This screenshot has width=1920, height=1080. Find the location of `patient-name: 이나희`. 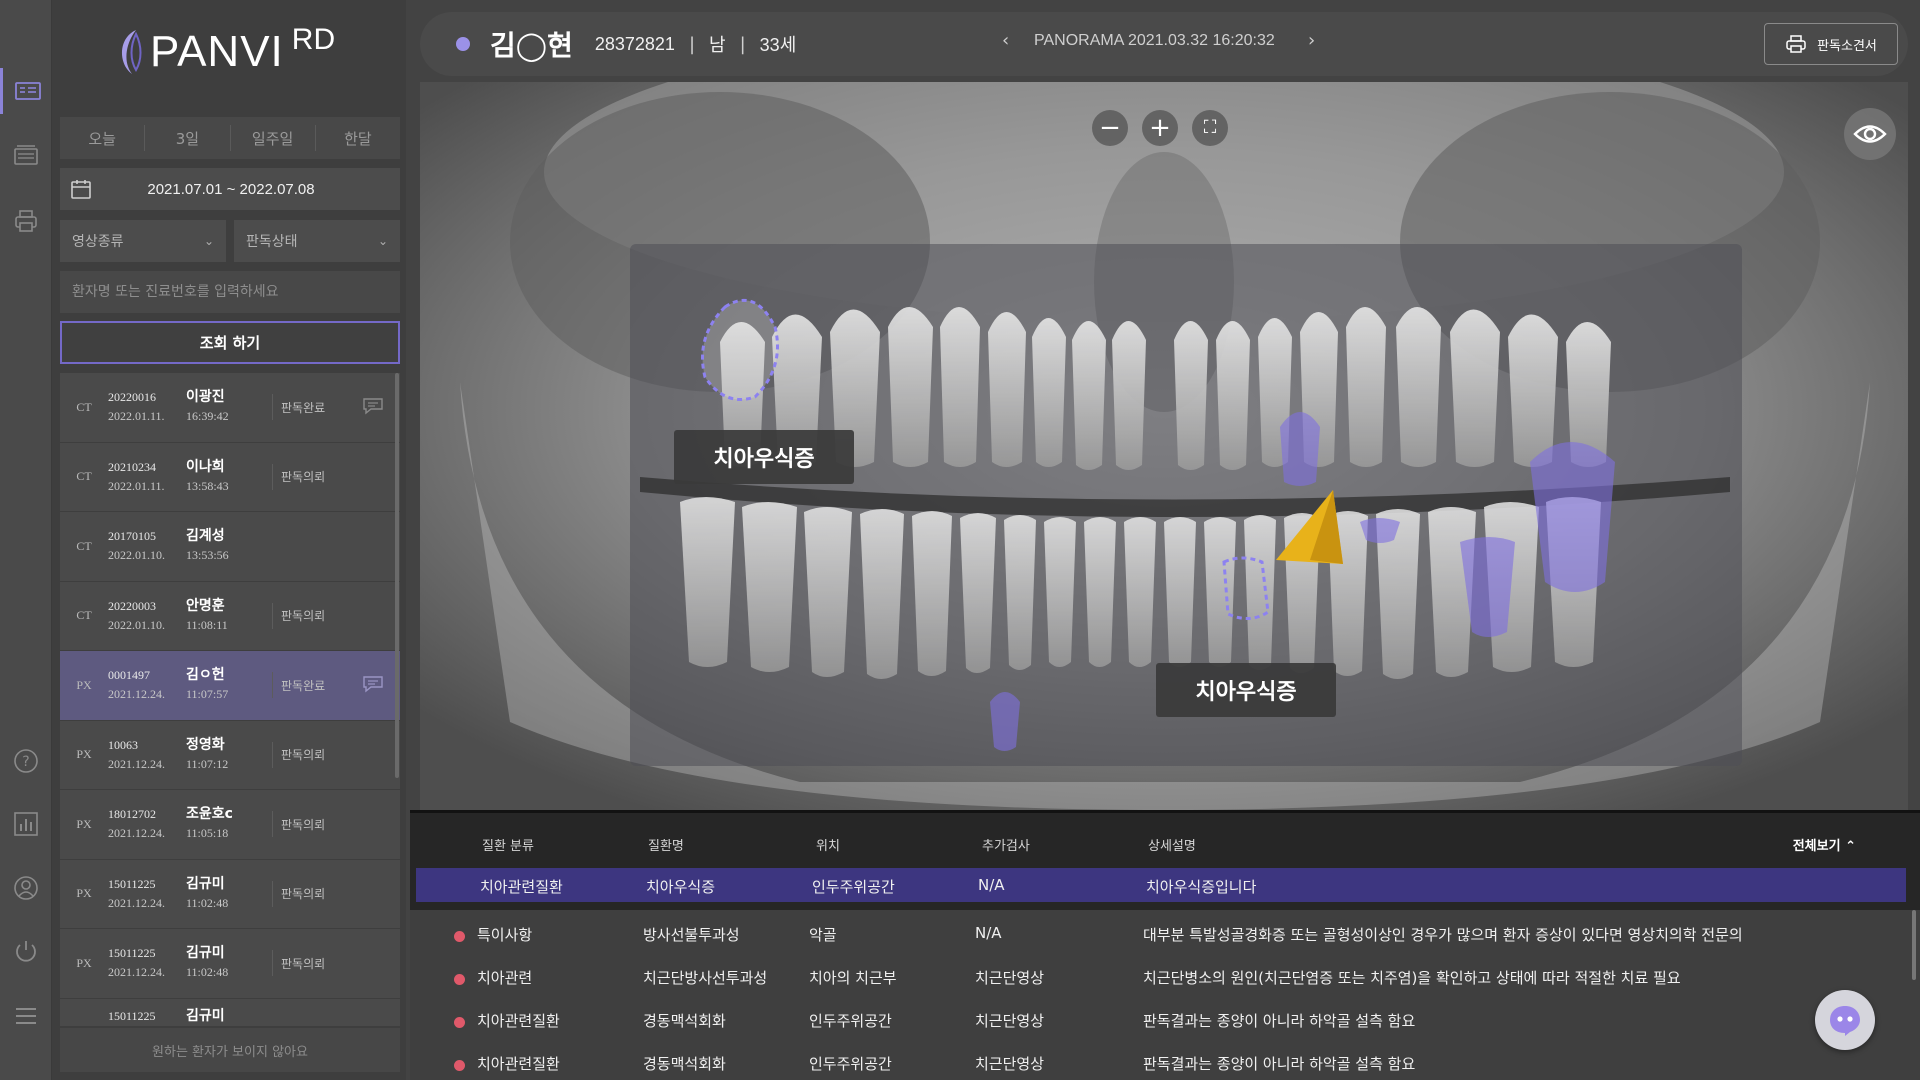

patient-name: 이나희 is located at coordinates (205, 466).